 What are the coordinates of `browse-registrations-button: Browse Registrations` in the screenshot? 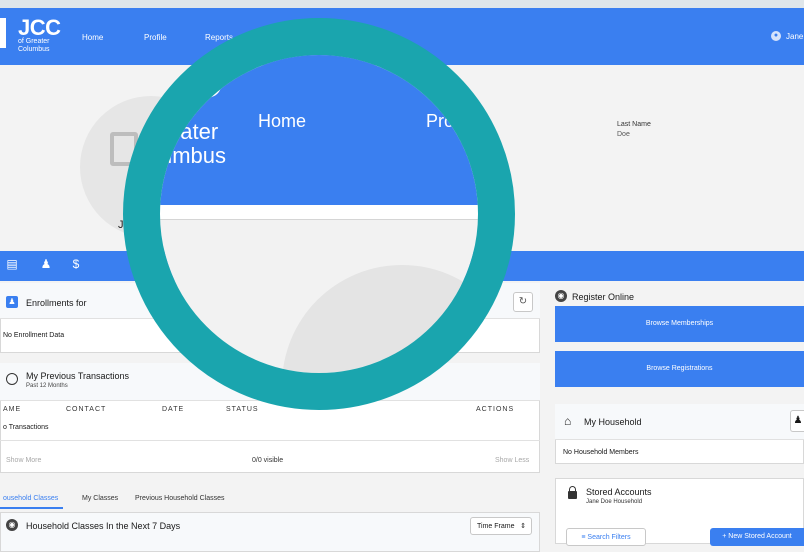 It's located at (679, 369).